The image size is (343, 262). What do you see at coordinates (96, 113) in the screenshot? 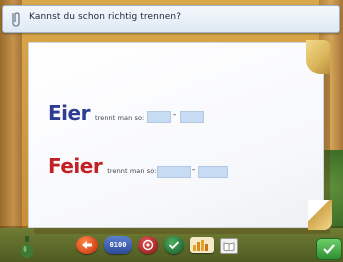
I see `exercise-row-eier: Eier trennt man so:` at bounding box center [96, 113].